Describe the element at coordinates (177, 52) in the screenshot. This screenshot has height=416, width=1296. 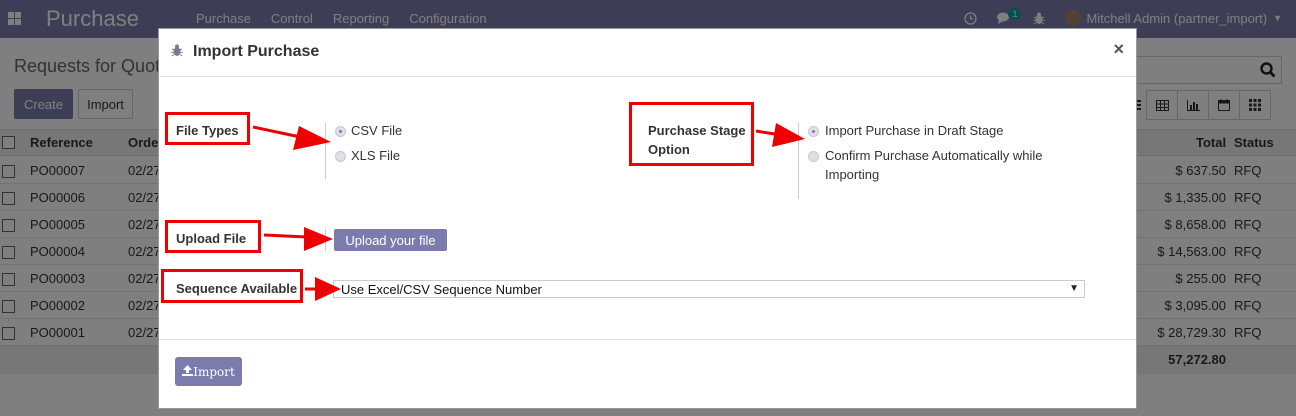
I see `bug-icon` at that location.